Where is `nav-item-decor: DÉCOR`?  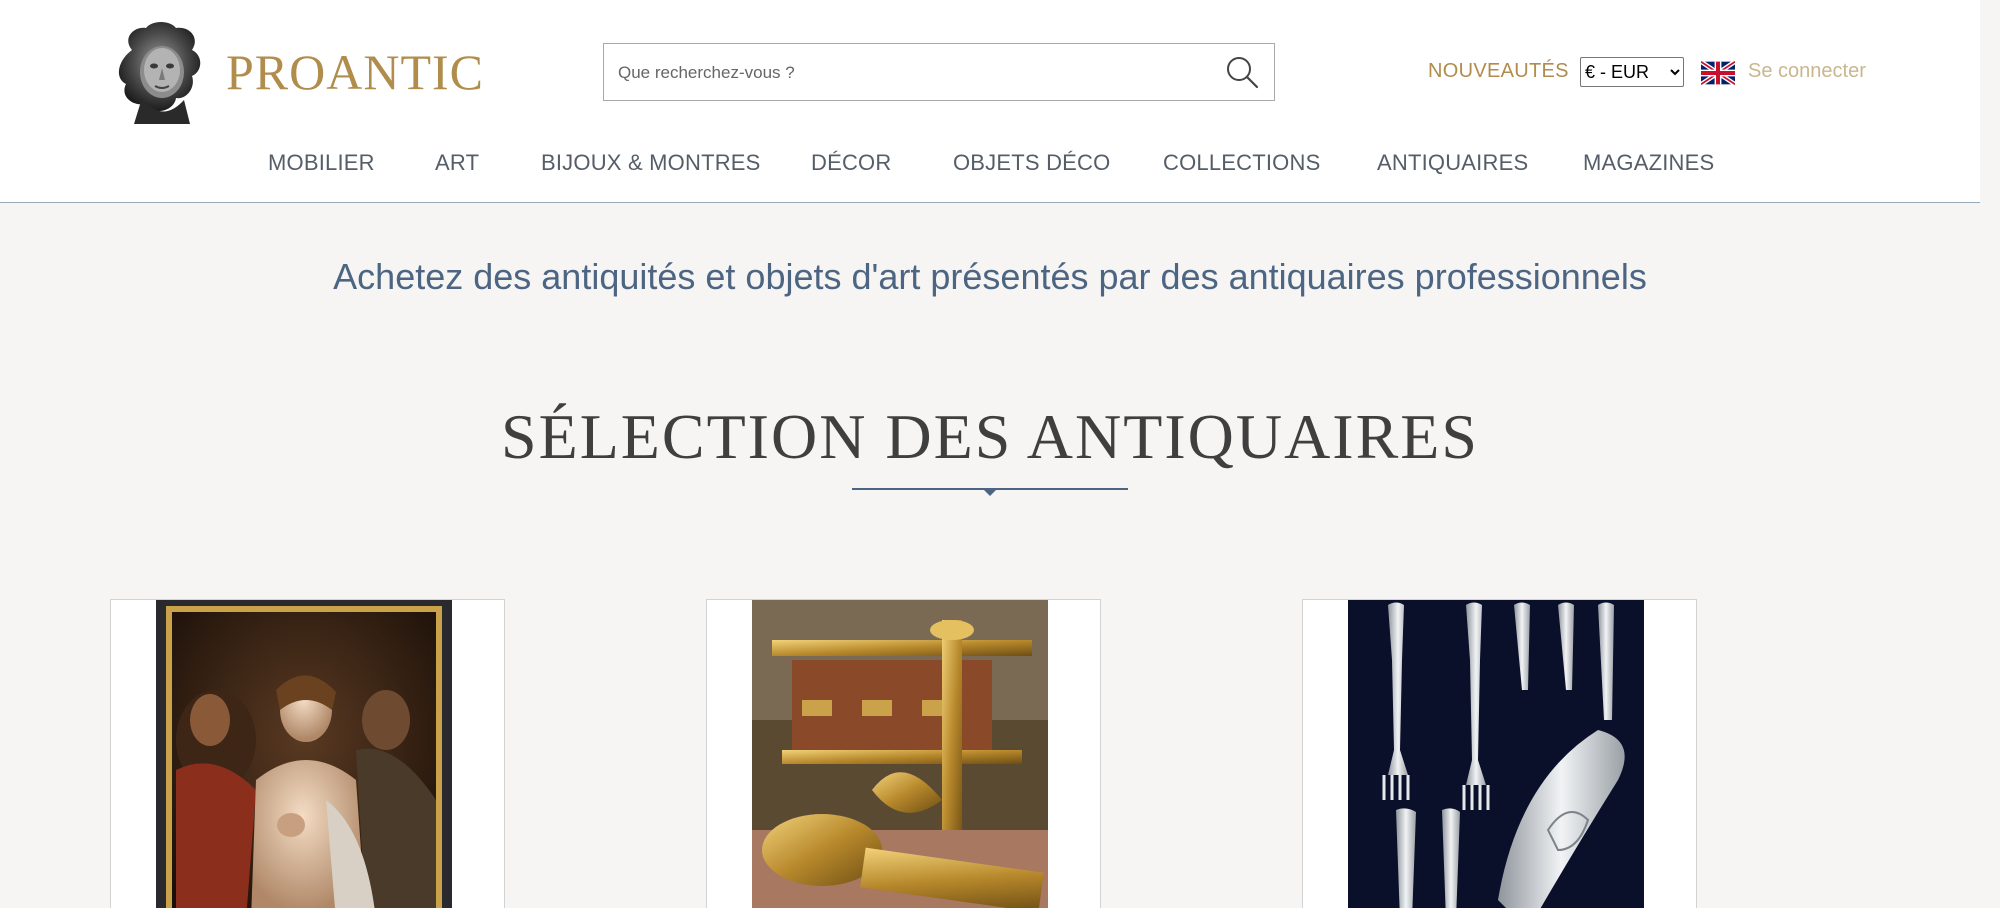
nav-item-decor: DÉCOR is located at coordinates (851, 163).